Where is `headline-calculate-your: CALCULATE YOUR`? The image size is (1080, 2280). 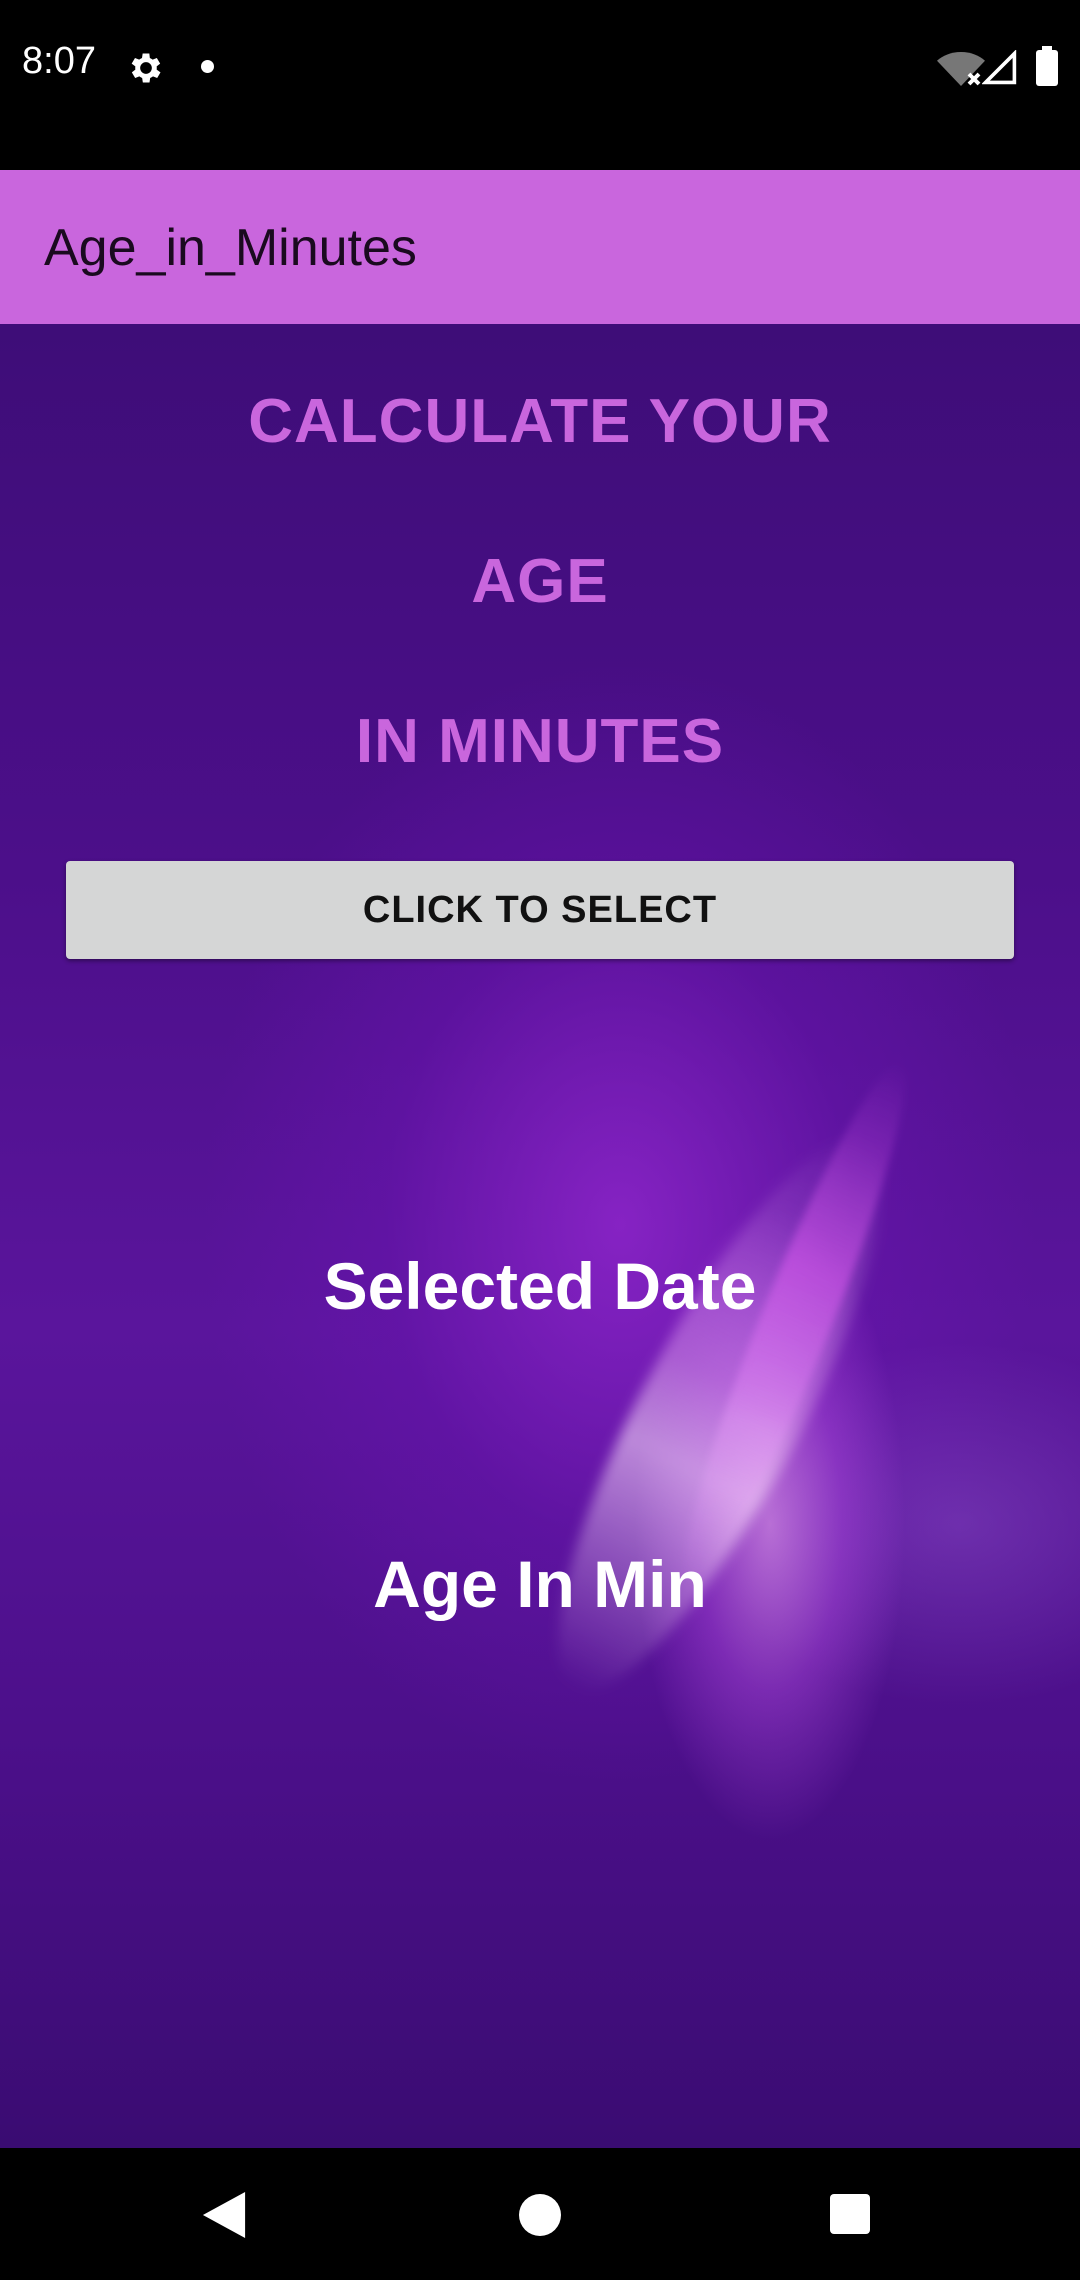 headline-calculate-your: CALCULATE YOUR is located at coordinates (540, 421).